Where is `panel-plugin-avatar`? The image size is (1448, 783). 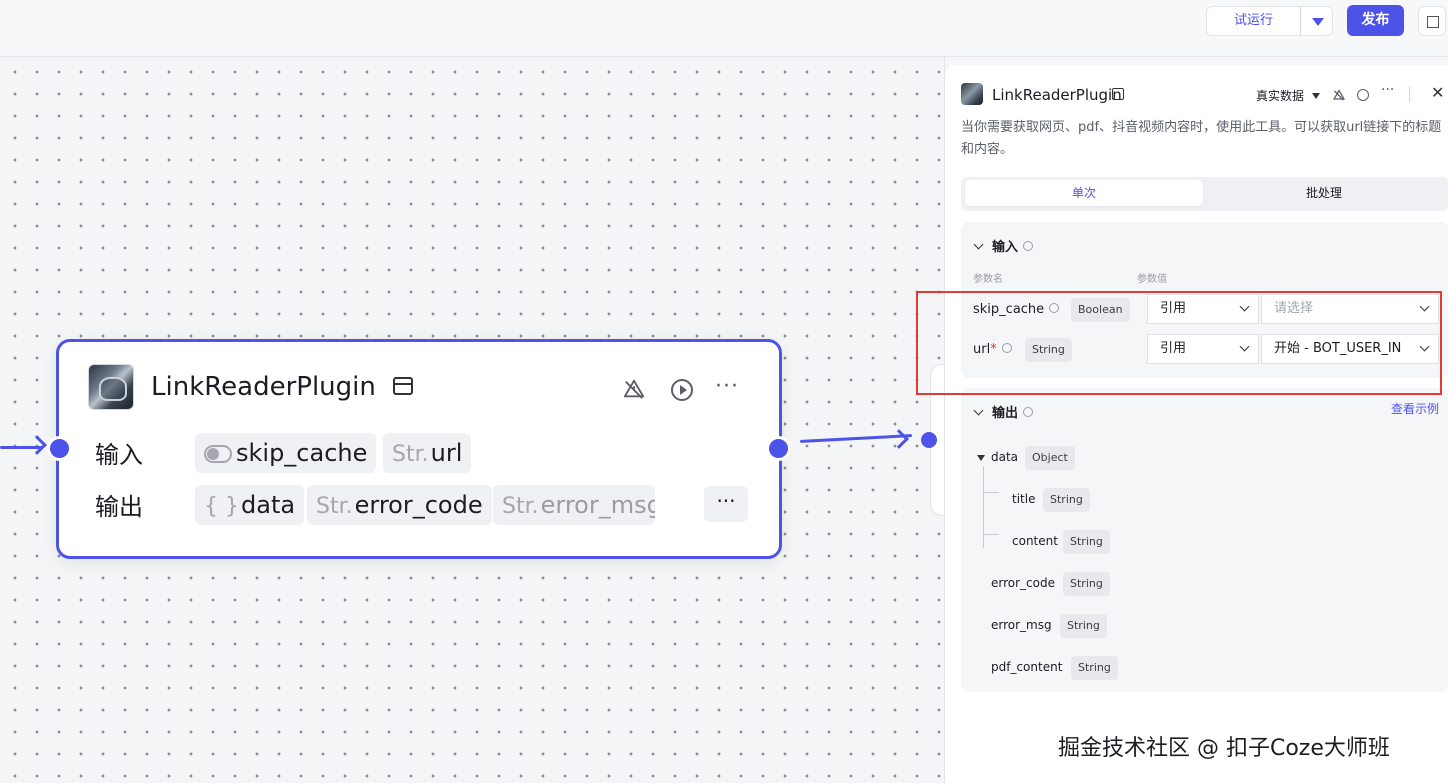
panel-plugin-avatar is located at coordinates (972, 94).